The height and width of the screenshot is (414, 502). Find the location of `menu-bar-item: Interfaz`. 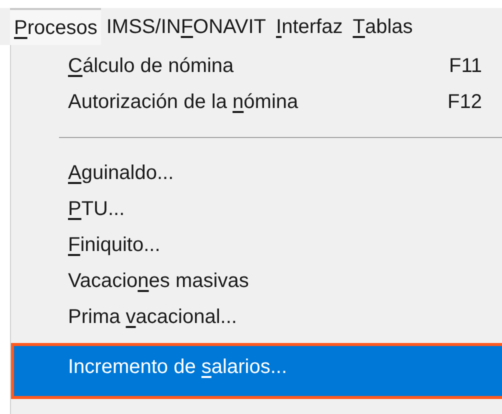

menu-bar-item: Interfaz is located at coordinates (309, 26).